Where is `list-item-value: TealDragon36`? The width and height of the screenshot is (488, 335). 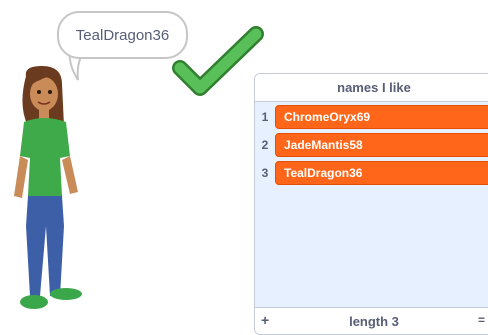
list-item-value: TealDragon36 is located at coordinates (381, 173).